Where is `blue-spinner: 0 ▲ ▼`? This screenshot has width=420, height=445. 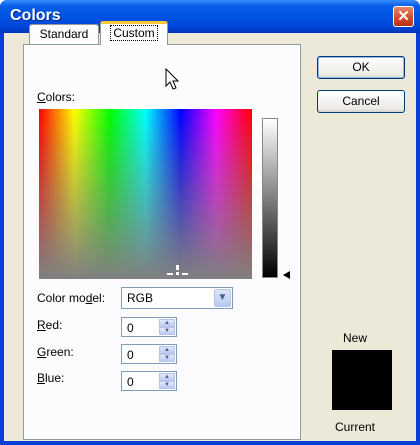 blue-spinner: 0 ▲ ▼ is located at coordinates (149, 381).